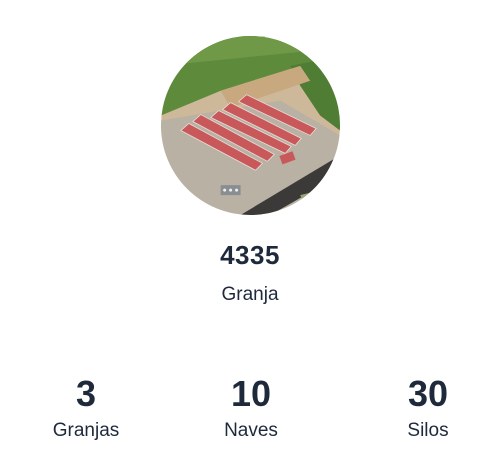  I want to click on stat-barns-value: 10, so click(251, 393).